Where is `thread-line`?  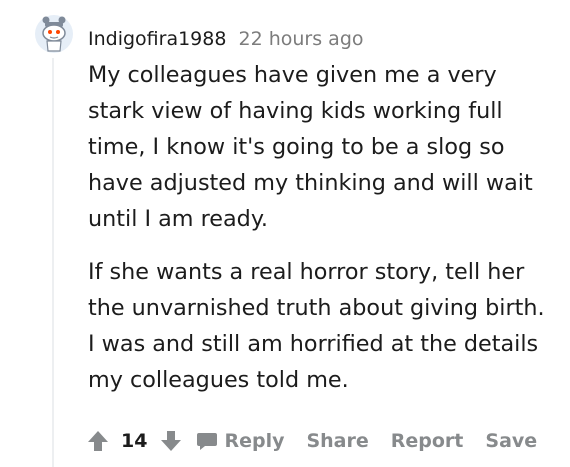 thread-line is located at coordinates (53, 262).